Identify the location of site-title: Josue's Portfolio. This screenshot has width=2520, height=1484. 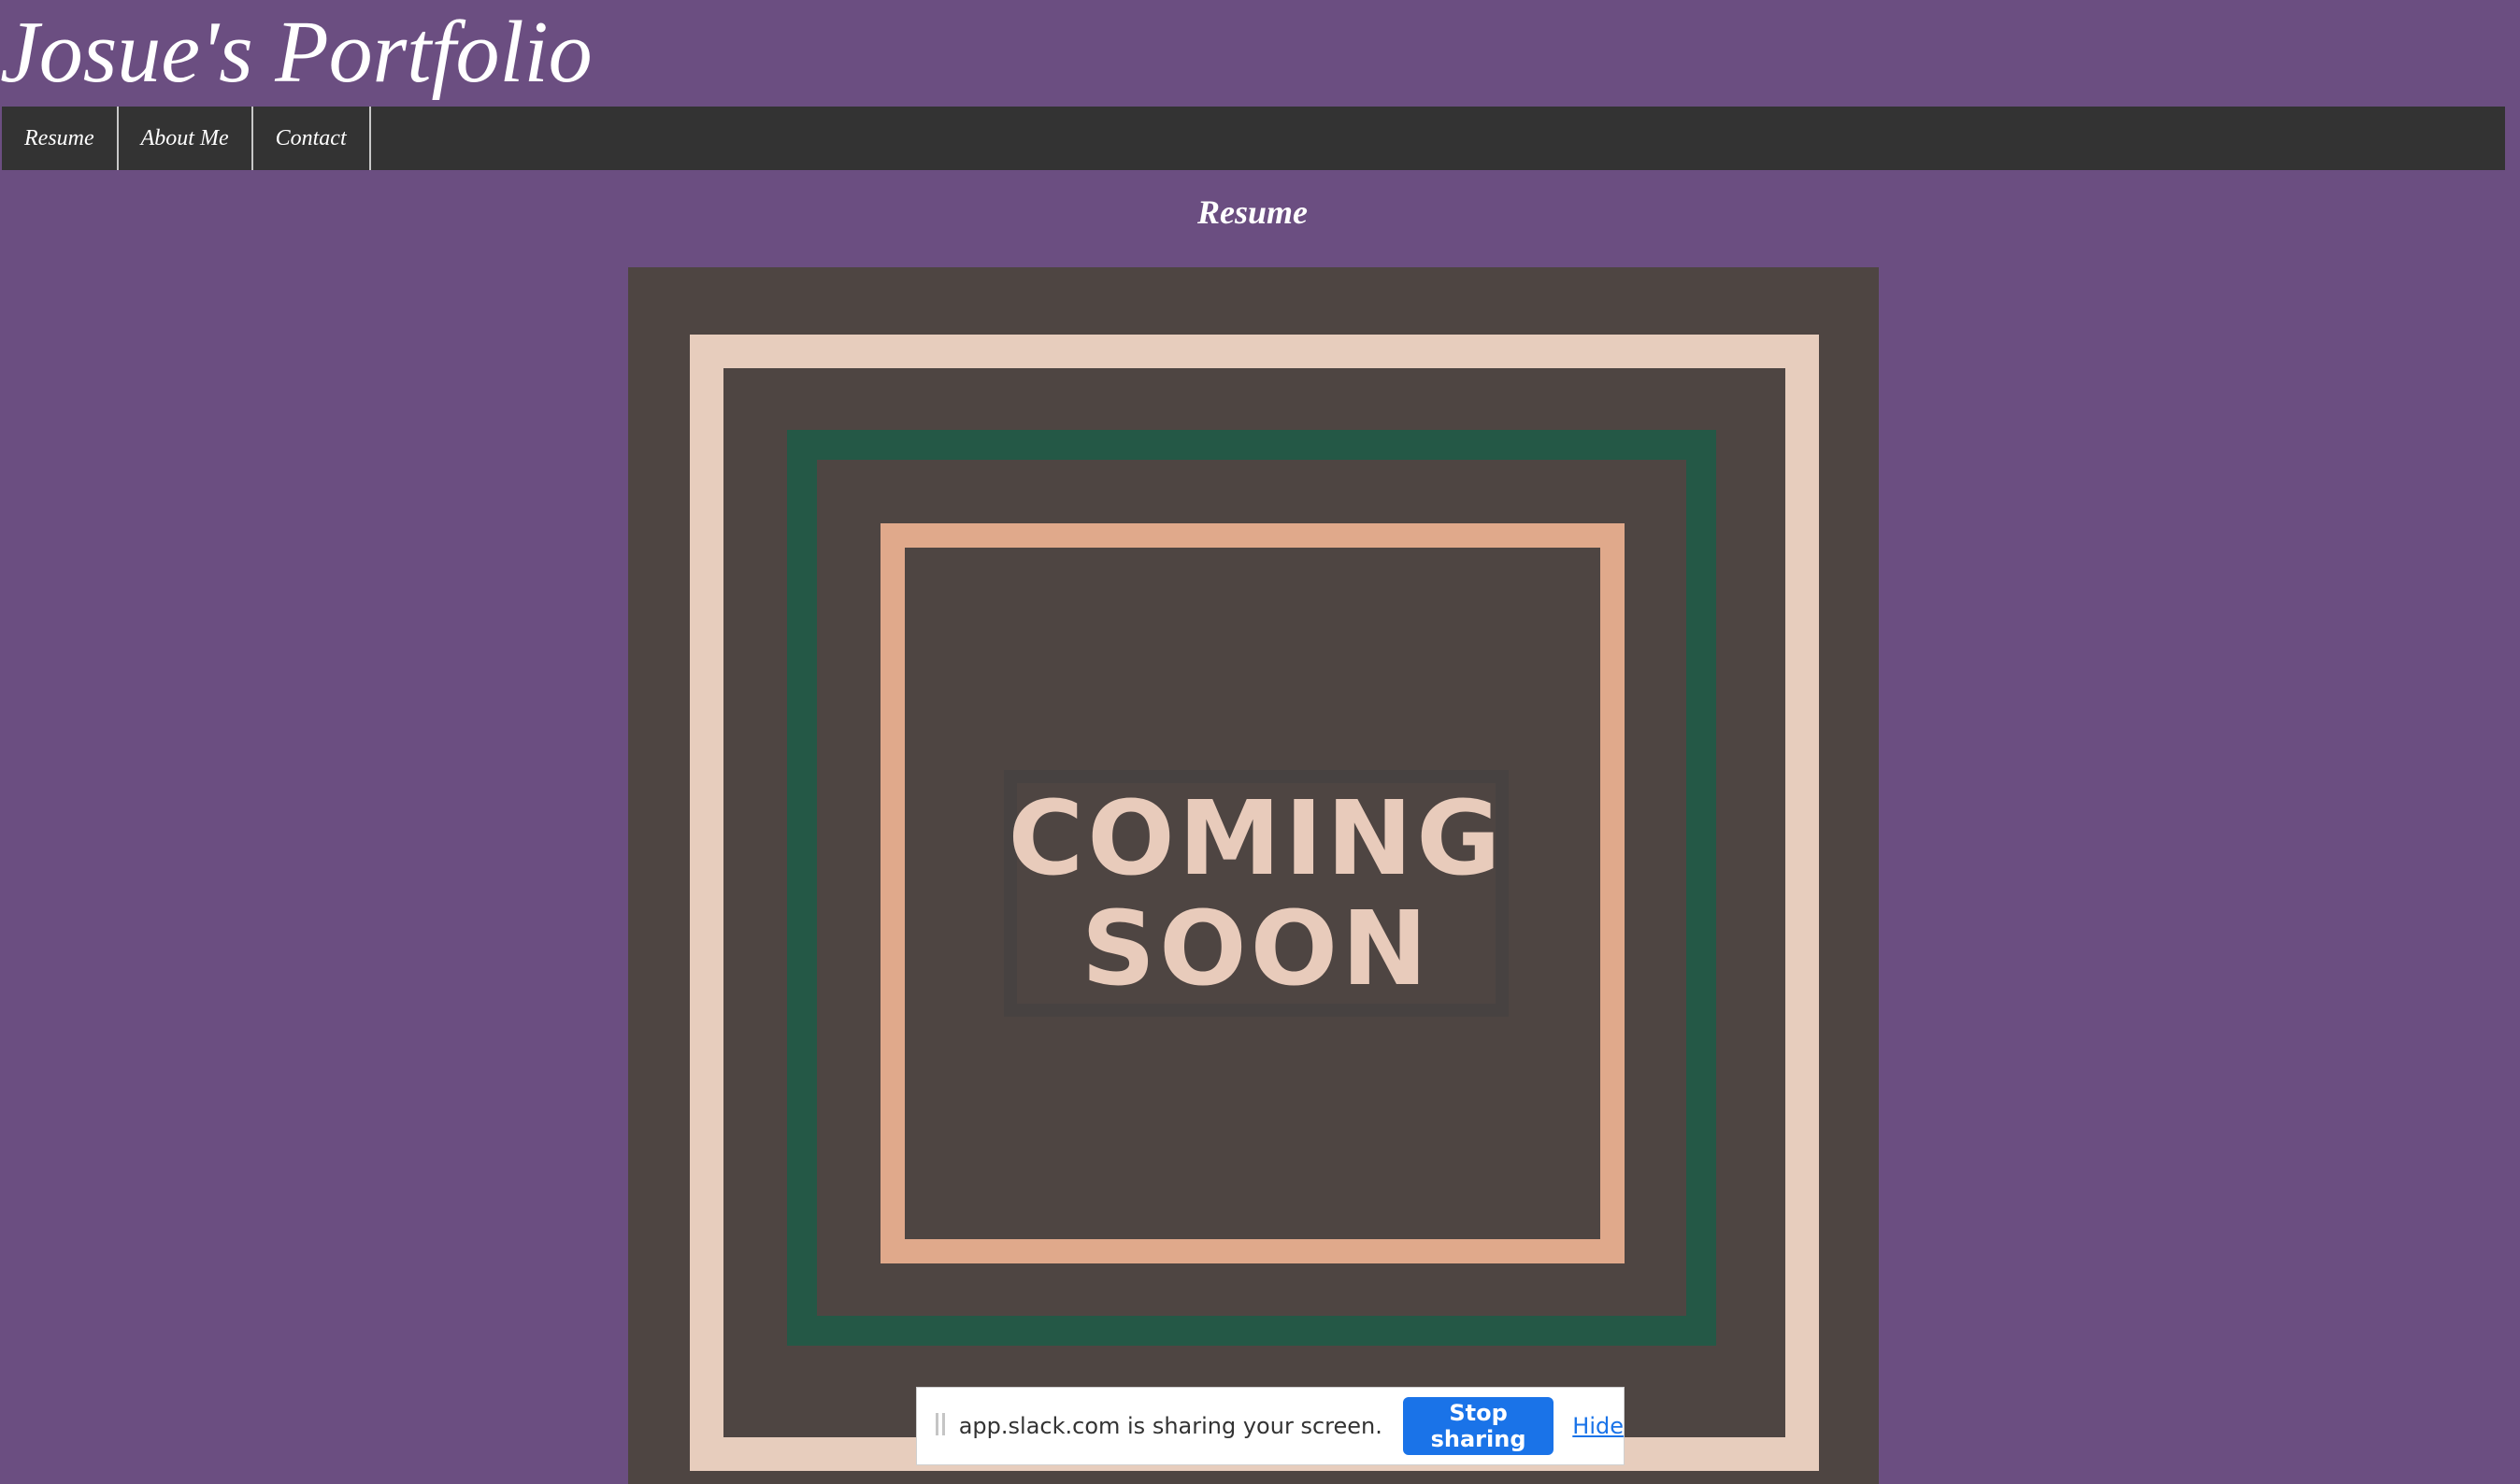
(296, 52).